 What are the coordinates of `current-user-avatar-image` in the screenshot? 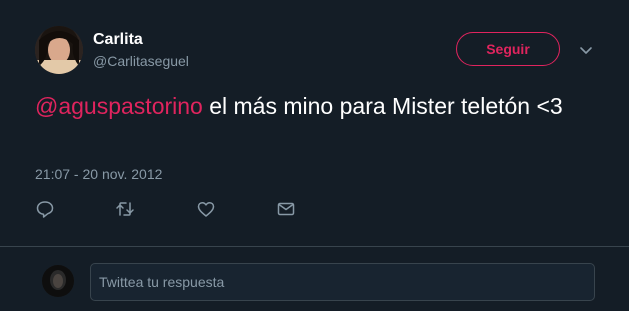 It's located at (58, 281).